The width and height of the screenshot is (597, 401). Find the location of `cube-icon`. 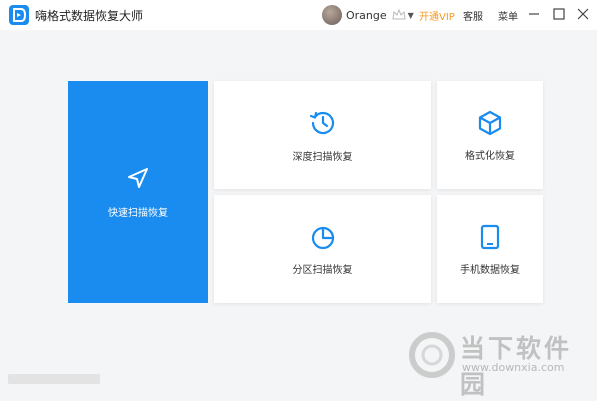

cube-icon is located at coordinates (490, 122).